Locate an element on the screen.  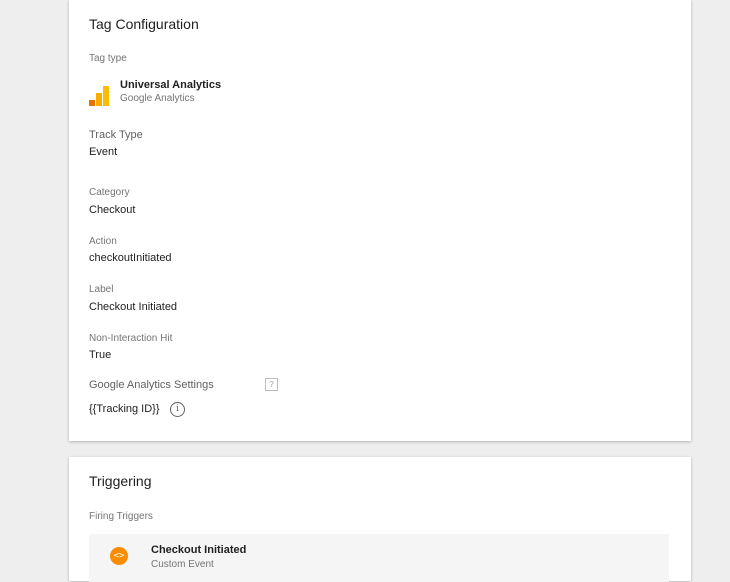
category-label: Category is located at coordinates (109, 192).